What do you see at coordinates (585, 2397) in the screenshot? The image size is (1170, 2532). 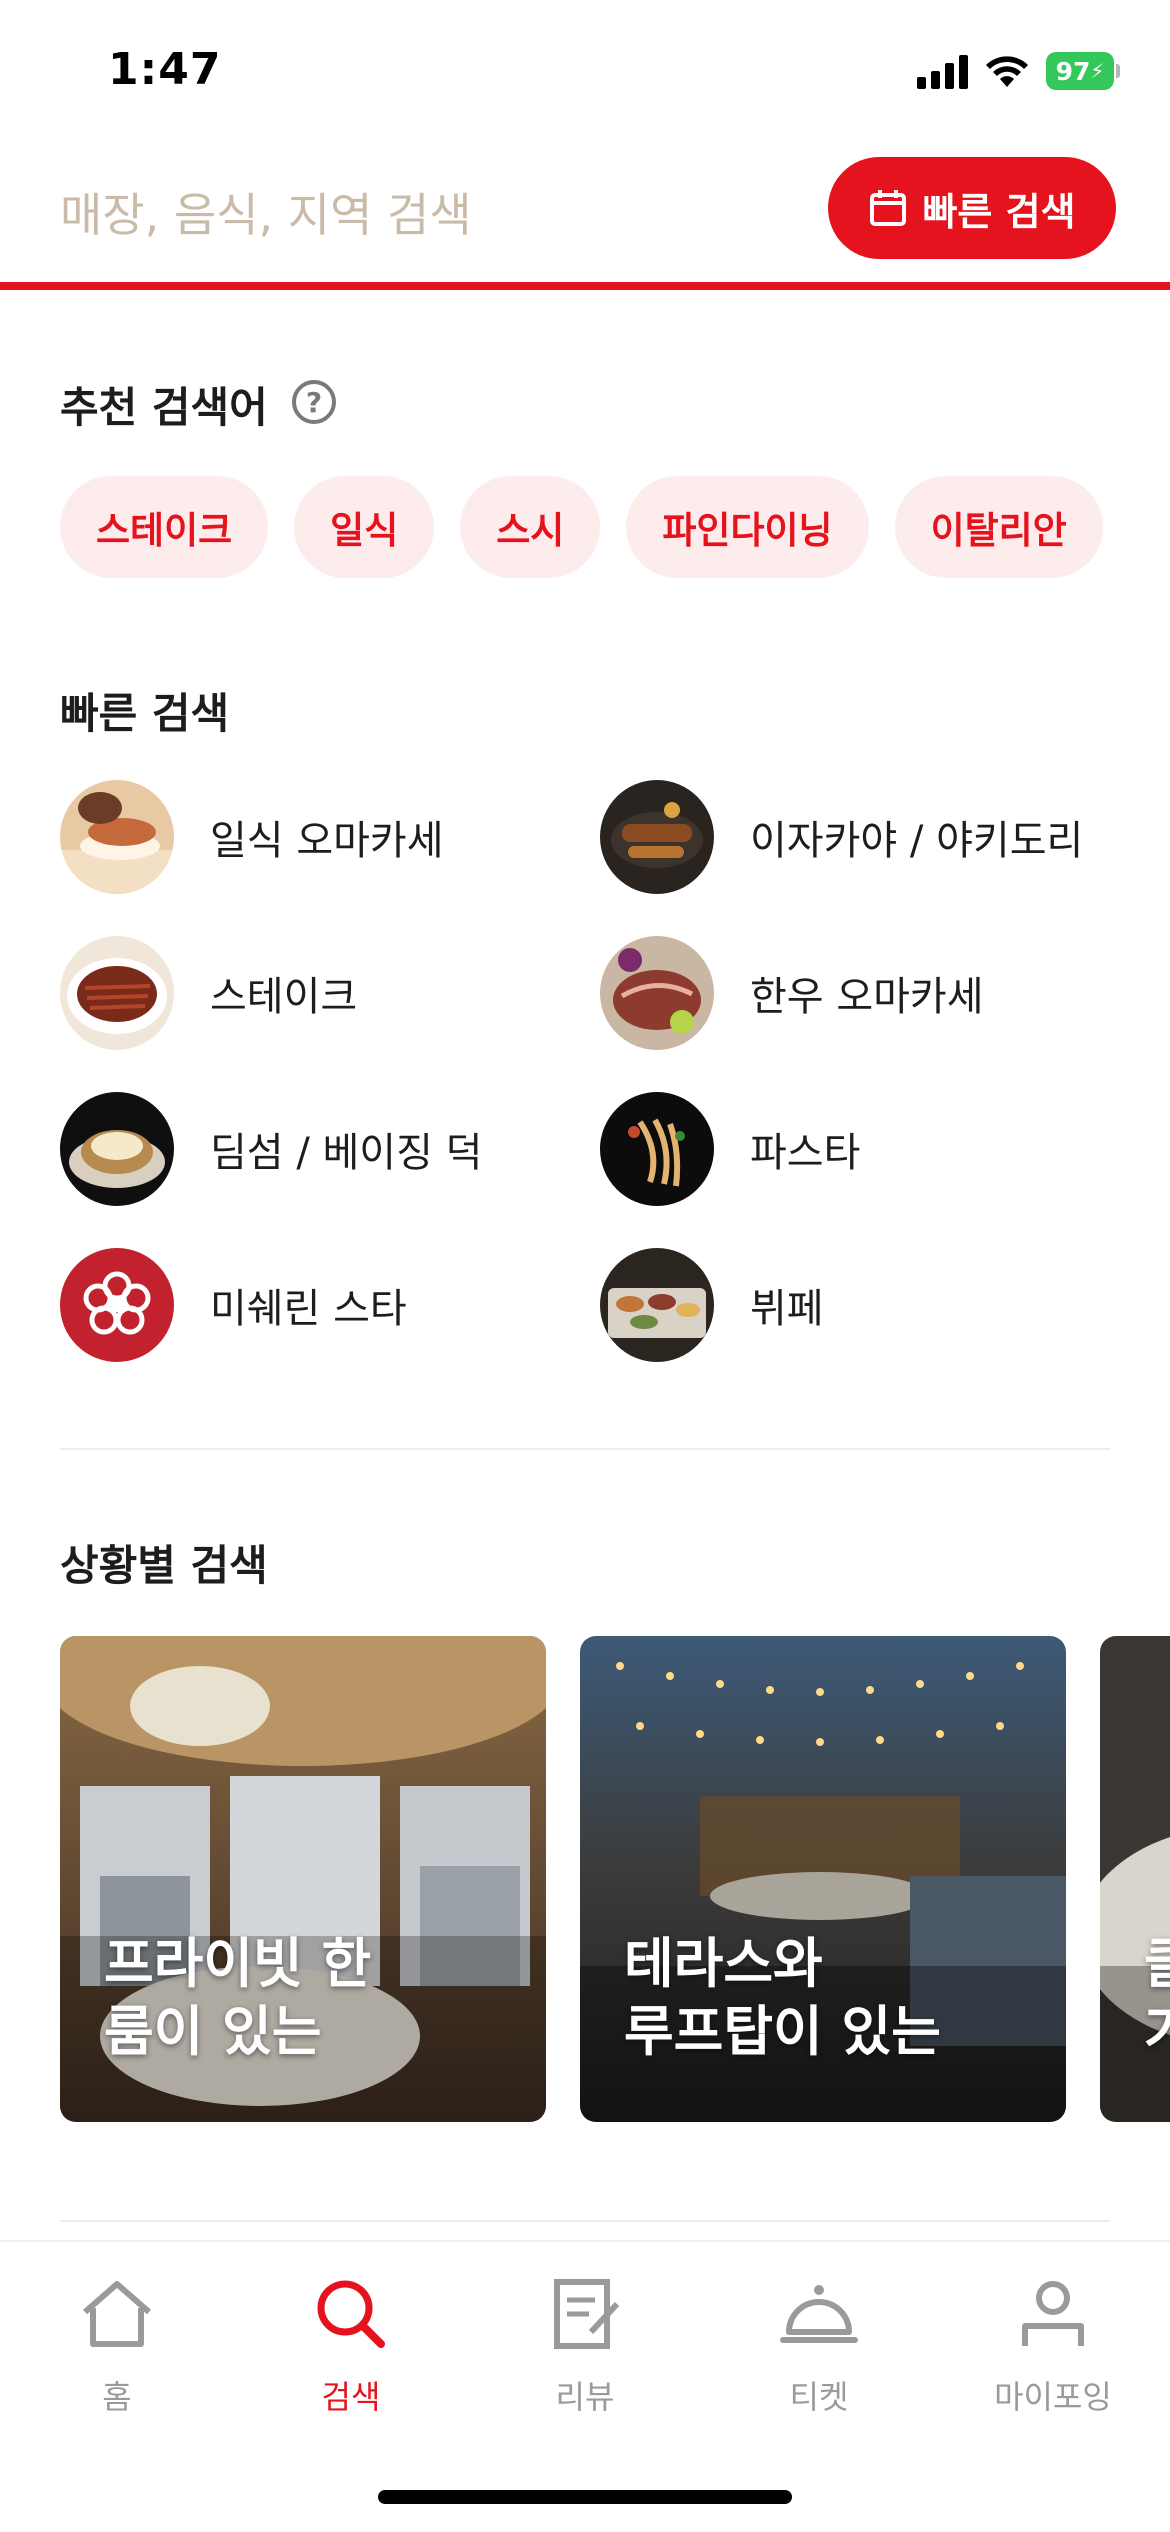 I see `nav-label: 리뷰` at bounding box center [585, 2397].